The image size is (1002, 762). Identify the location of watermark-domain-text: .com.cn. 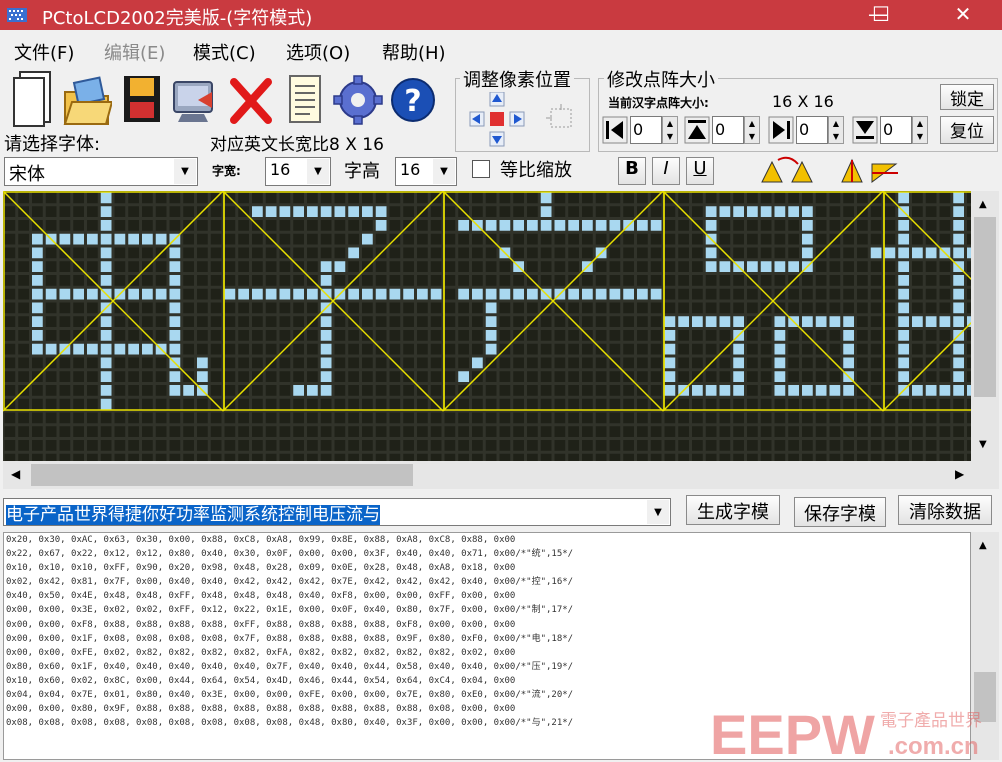
(933, 746).